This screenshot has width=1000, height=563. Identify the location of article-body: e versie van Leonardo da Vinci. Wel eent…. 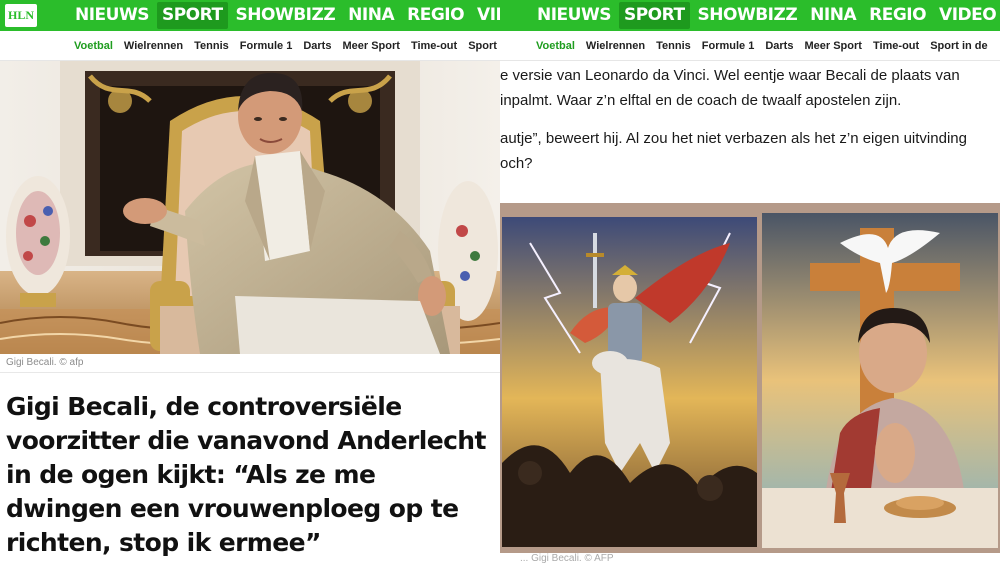
(750, 119).